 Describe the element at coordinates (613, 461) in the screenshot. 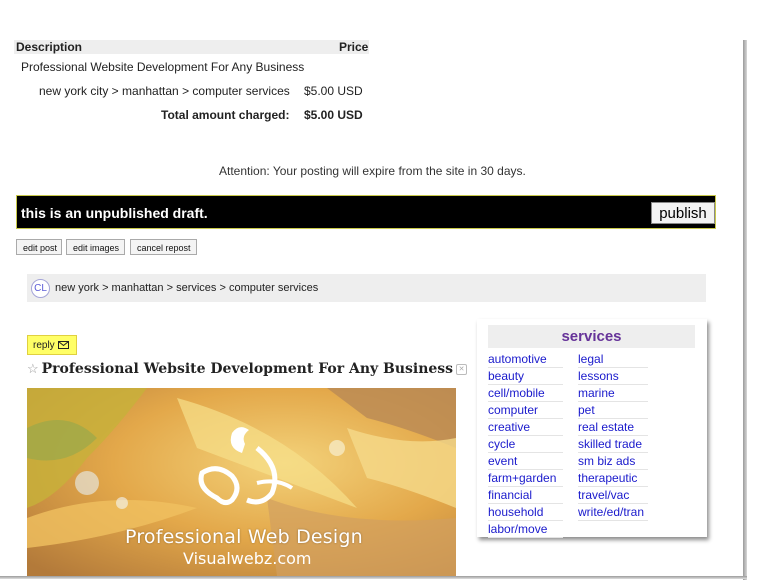

I see `services-link-sm-biz-ads: sm biz ads` at that location.